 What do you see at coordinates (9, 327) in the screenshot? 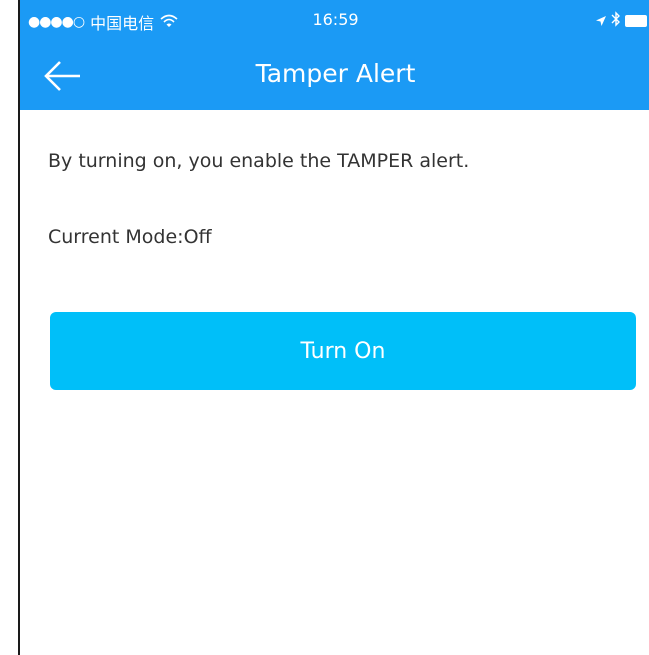
I see `left-margin` at bounding box center [9, 327].